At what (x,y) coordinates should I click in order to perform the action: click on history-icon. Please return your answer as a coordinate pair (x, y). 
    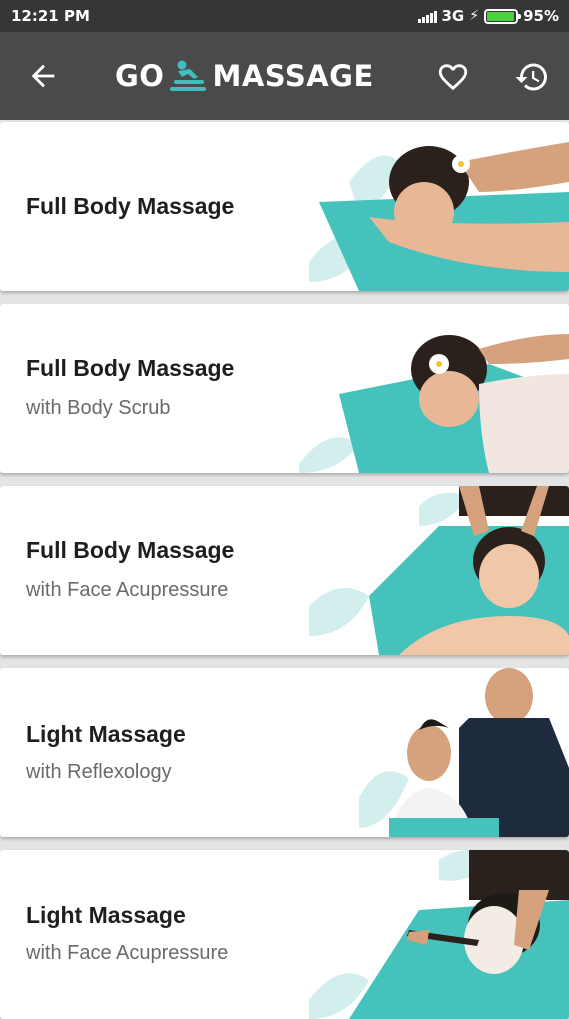
    Looking at the image, I should click on (532, 77).